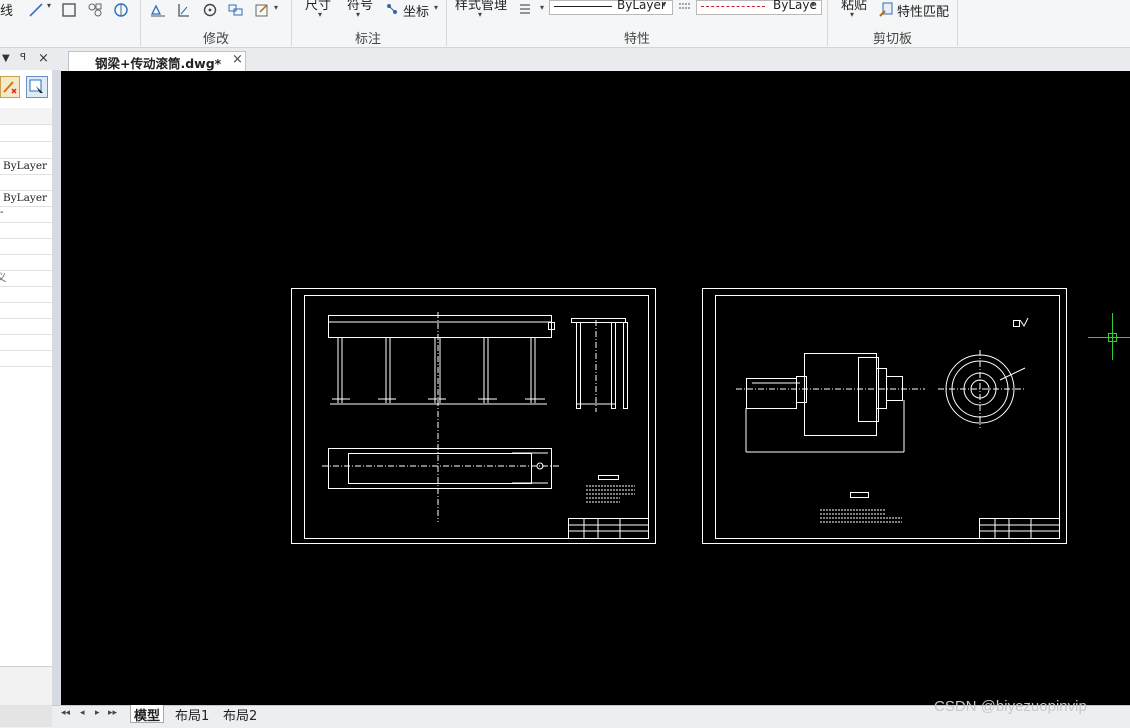 This screenshot has width=1130, height=728. What do you see at coordinates (416, 10) in the screenshot?
I see `coordinate-button: 坐标` at bounding box center [416, 10].